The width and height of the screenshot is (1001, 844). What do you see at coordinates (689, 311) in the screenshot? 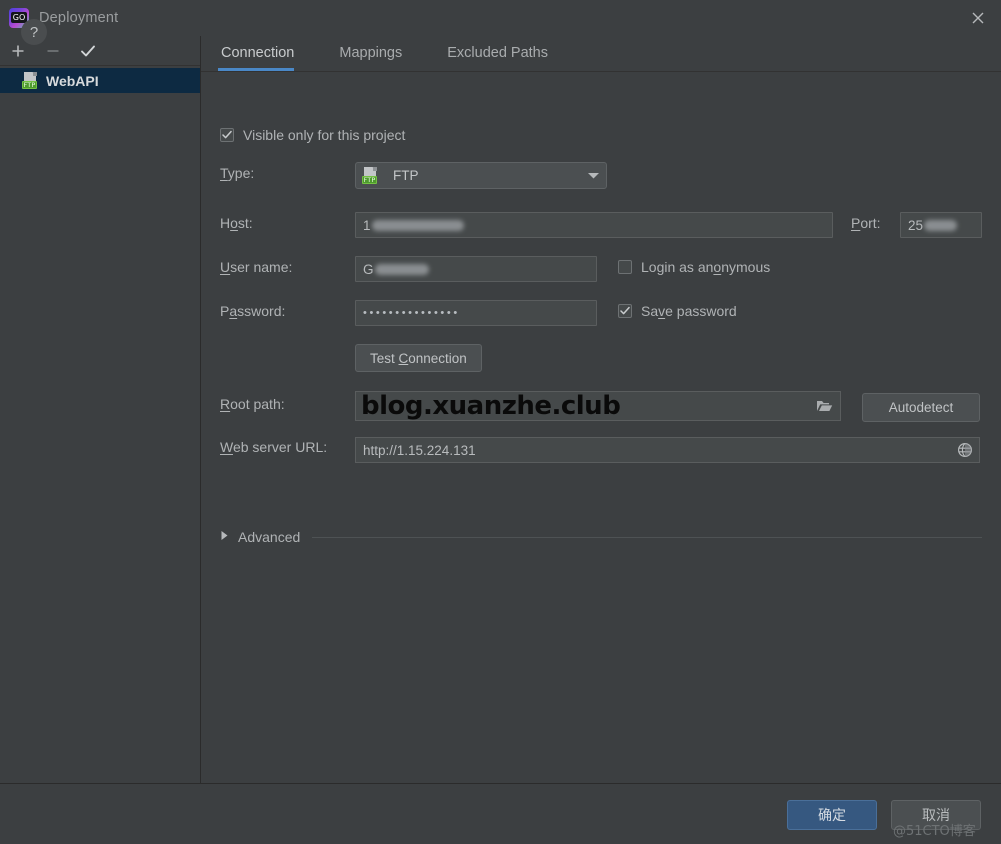
I see `save-password-label: Save password` at bounding box center [689, 311].